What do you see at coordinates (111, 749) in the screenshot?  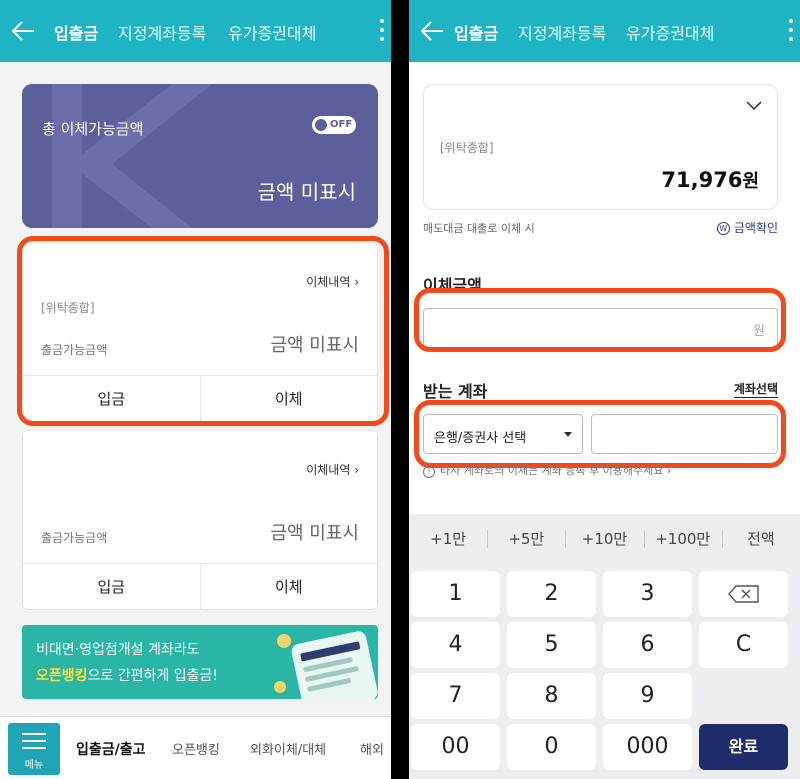 I see `nav-deposit-withdraw: 입출금/출고` at bounding box center [111, 749].